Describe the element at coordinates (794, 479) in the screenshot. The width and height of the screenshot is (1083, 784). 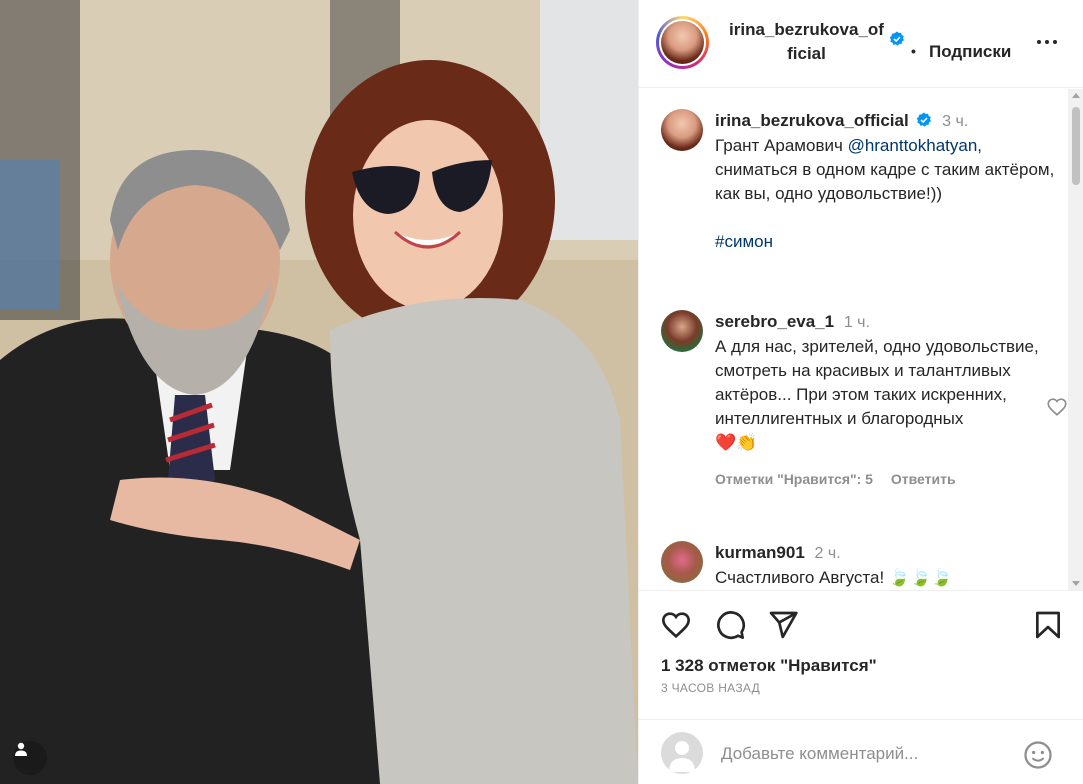
I see `comment-likes-count: Отметки "Нравится": 5` at that location.